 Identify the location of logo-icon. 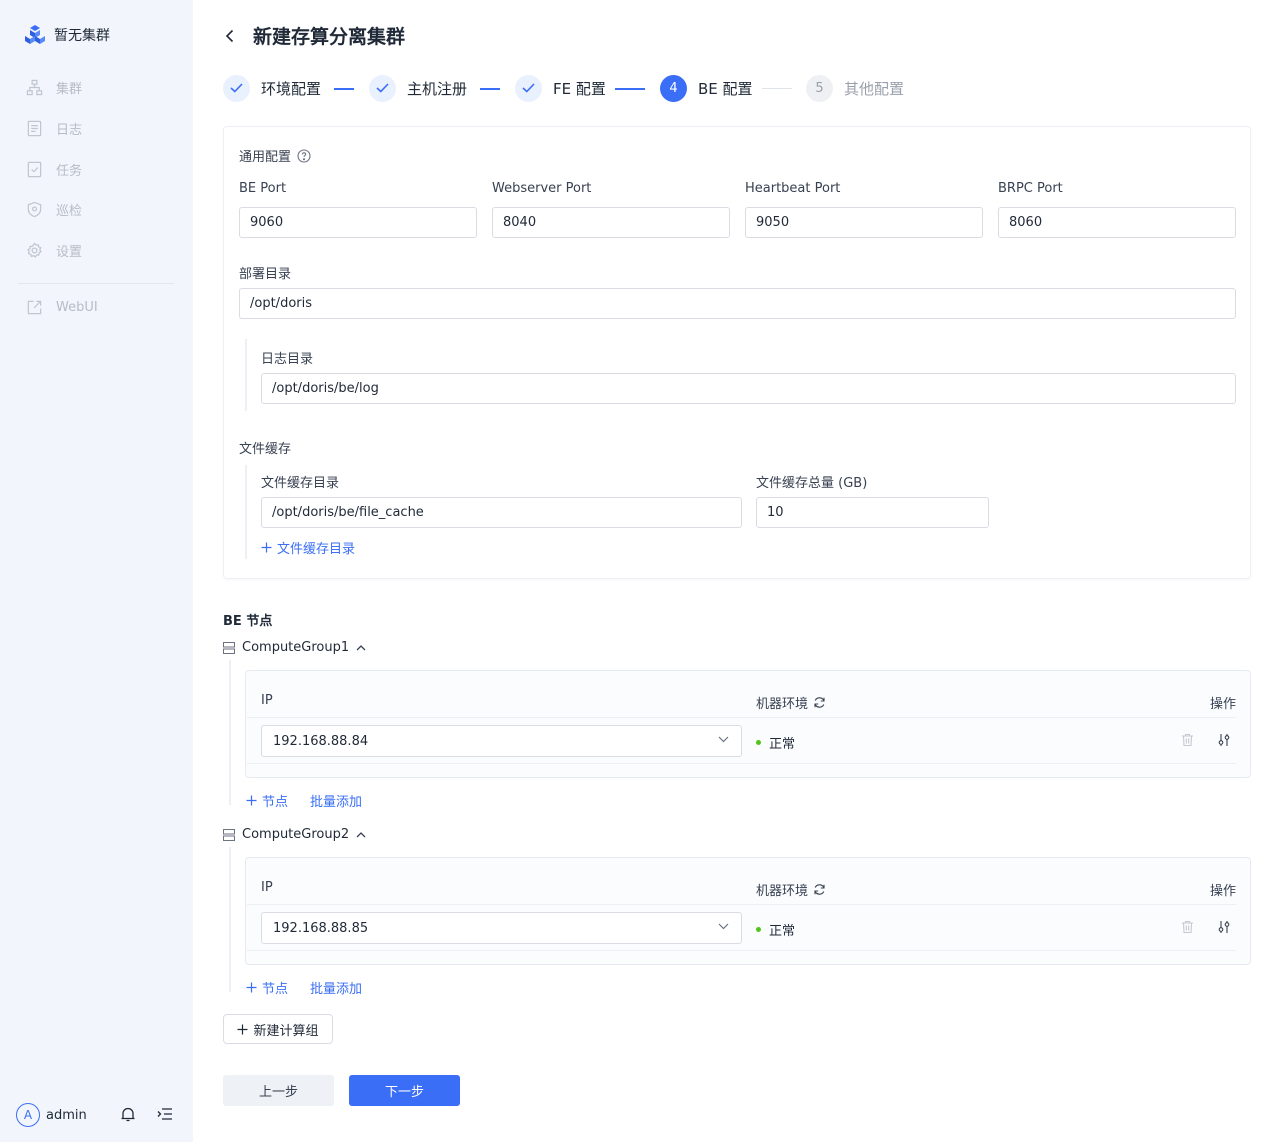
(35, 34).